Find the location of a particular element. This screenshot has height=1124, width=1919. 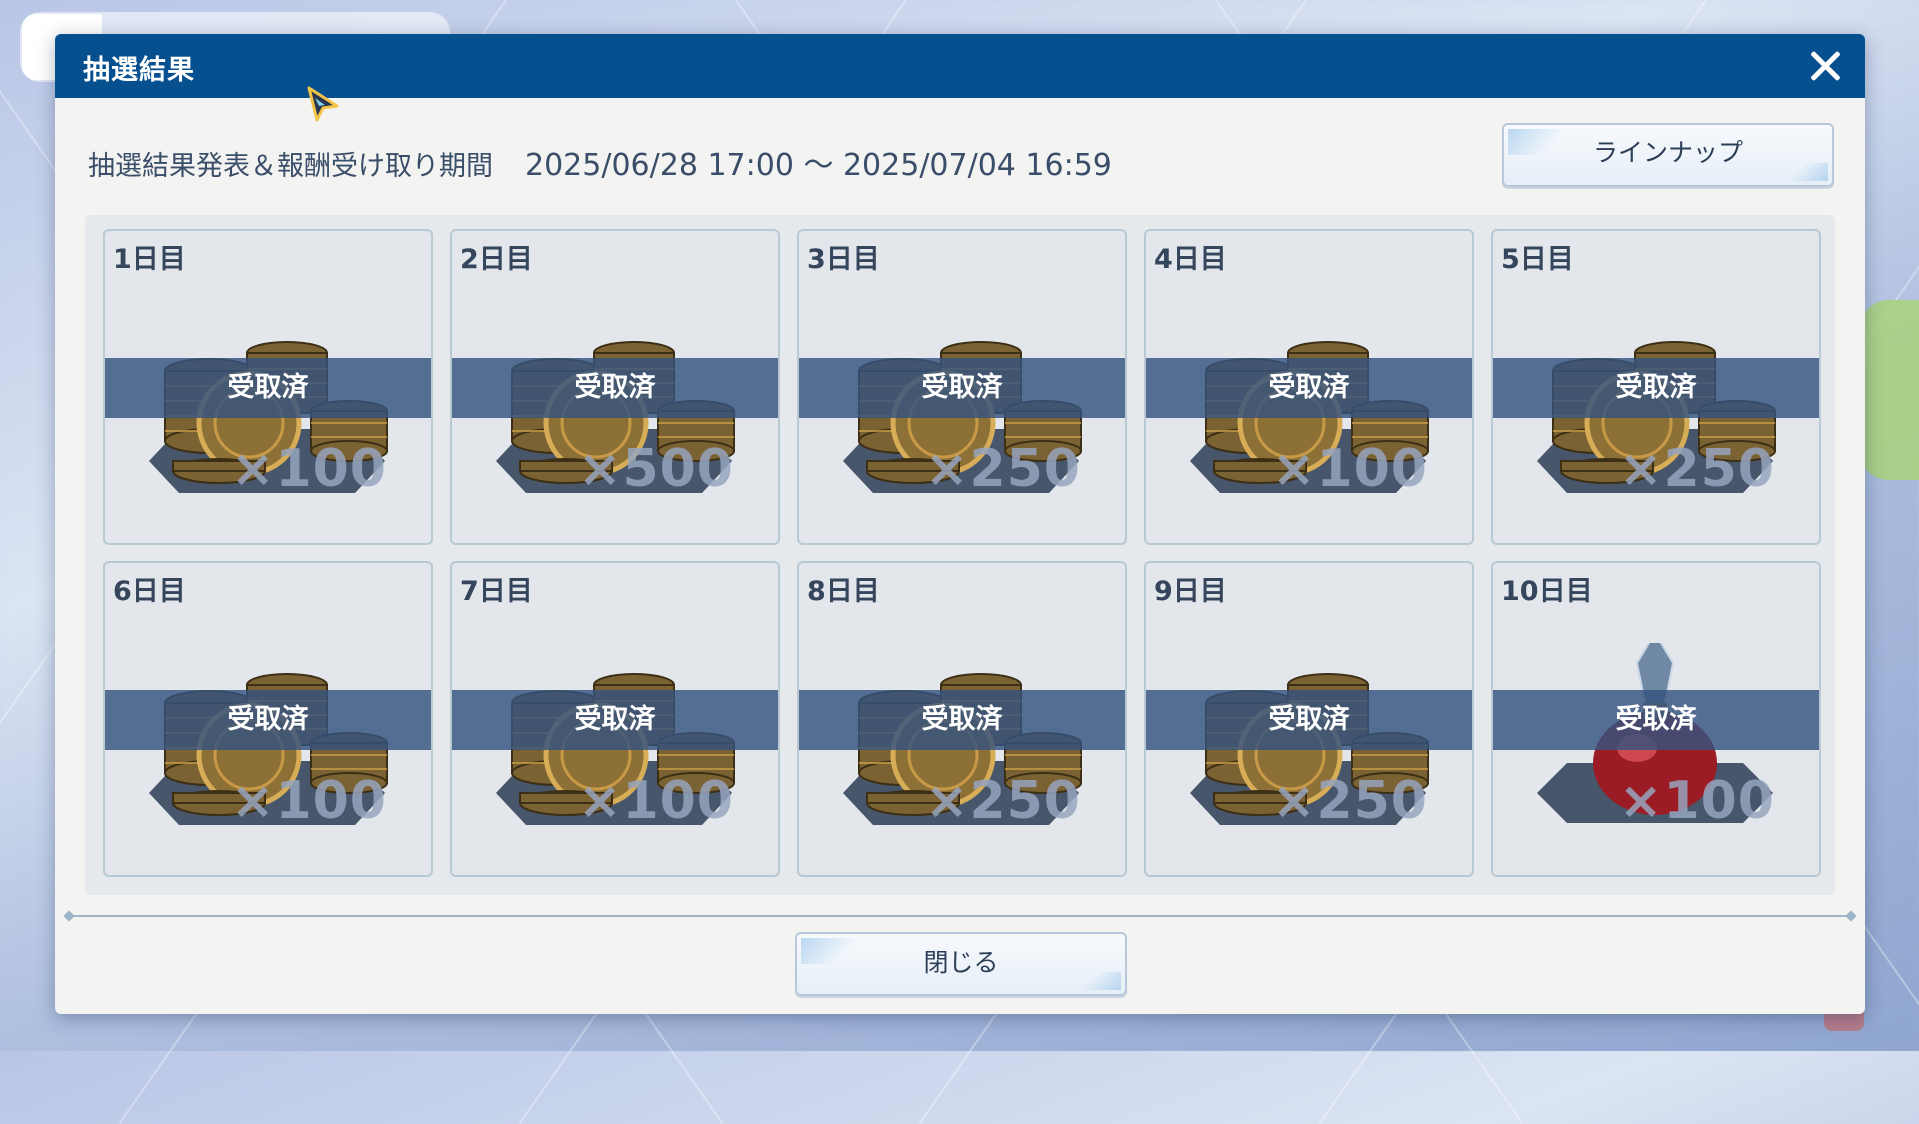

reward-card-day-6: 6日目 ×100 受取済 is located at coordinates (268, 719).